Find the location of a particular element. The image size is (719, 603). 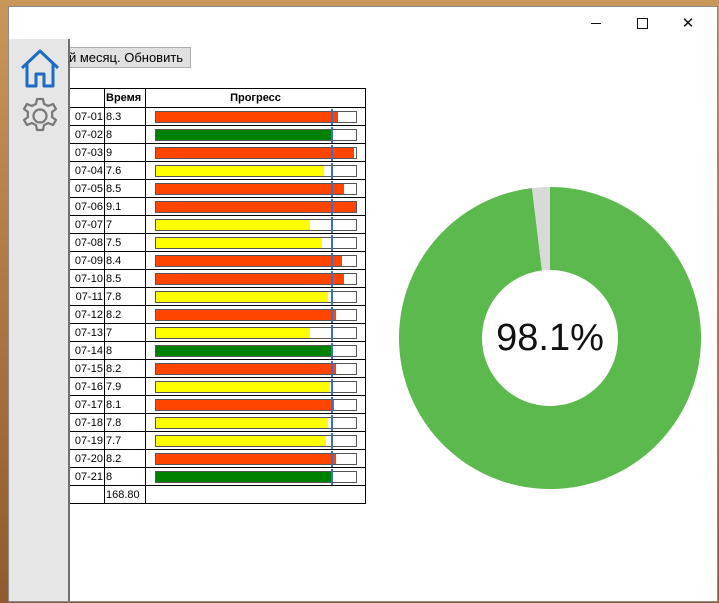

table-row: 07-13 7 is located at coordinates (205, 332).